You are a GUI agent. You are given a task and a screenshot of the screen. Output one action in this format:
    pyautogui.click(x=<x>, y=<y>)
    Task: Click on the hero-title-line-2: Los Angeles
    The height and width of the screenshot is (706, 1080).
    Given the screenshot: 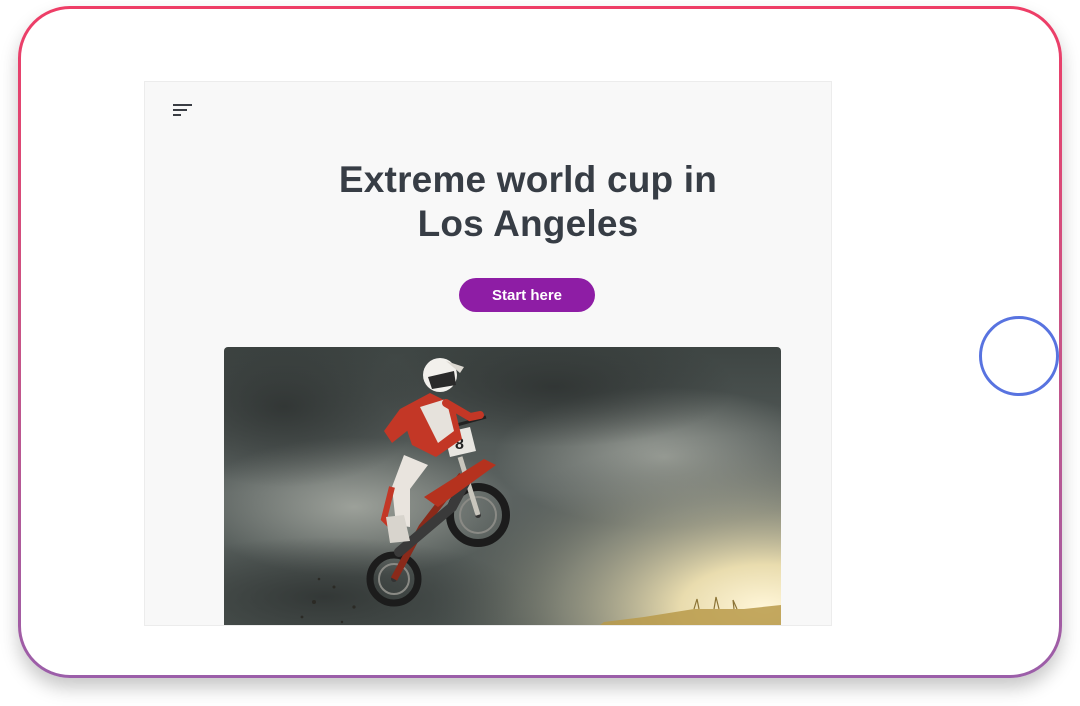 What is the action you would take?
    pyautogui.click(x=528, y=223)
    